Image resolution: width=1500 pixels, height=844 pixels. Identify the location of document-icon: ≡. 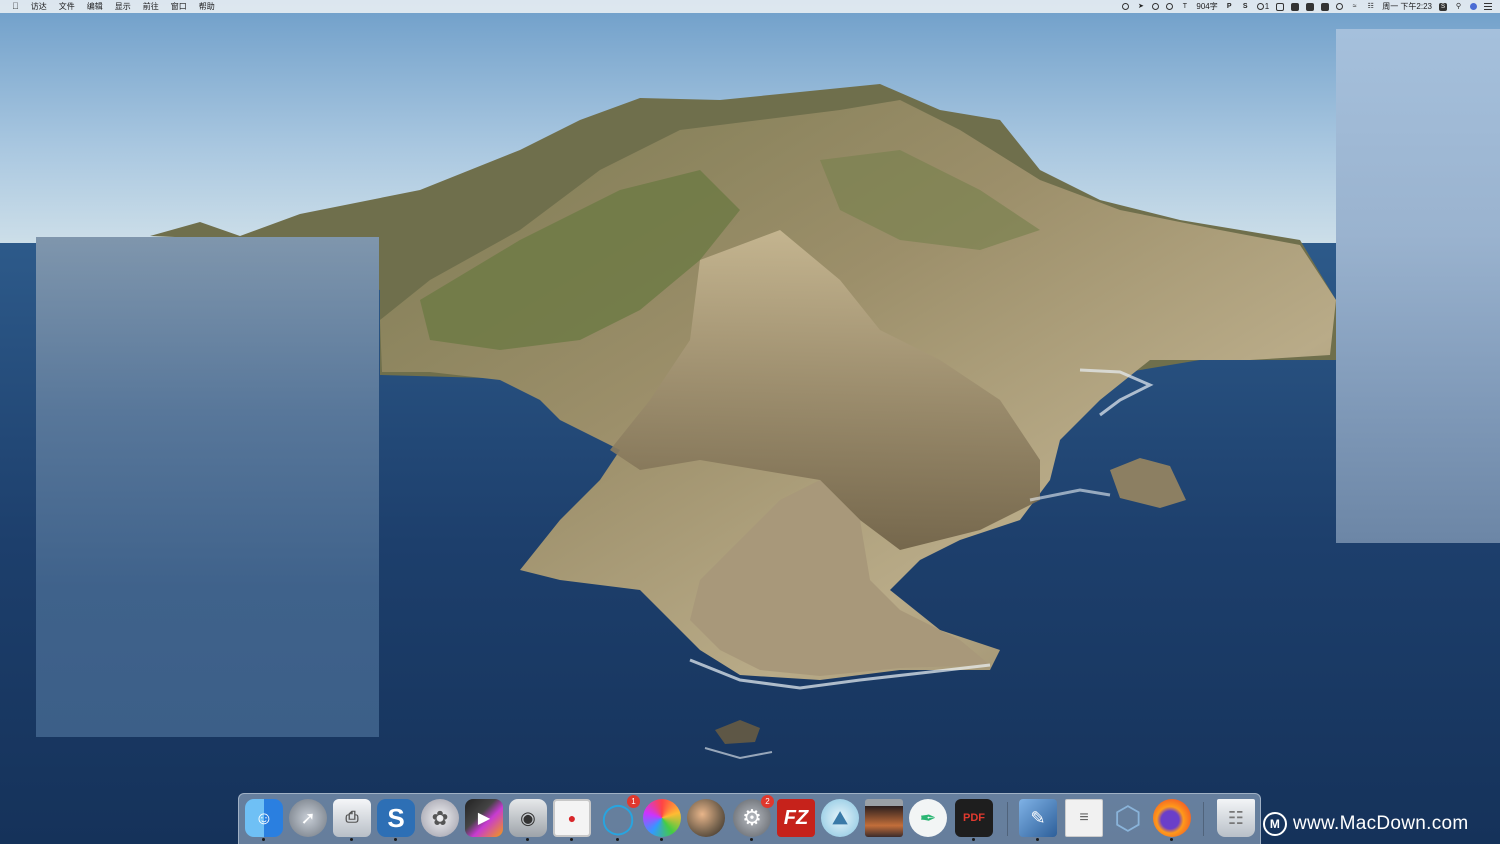
(1084, 818).